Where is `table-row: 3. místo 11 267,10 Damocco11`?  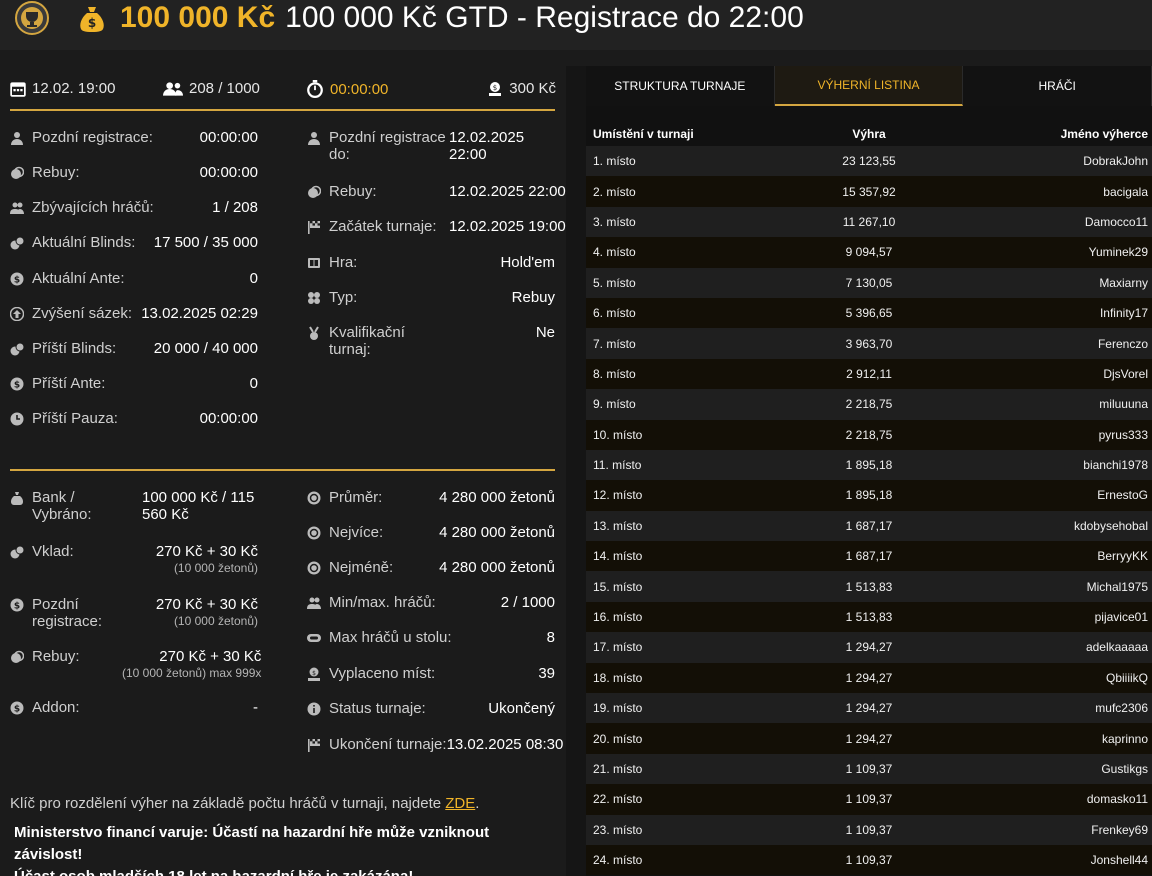 table-row: 3. místo 11 267,10 Damocco11 is located at coordinates (869, 222).